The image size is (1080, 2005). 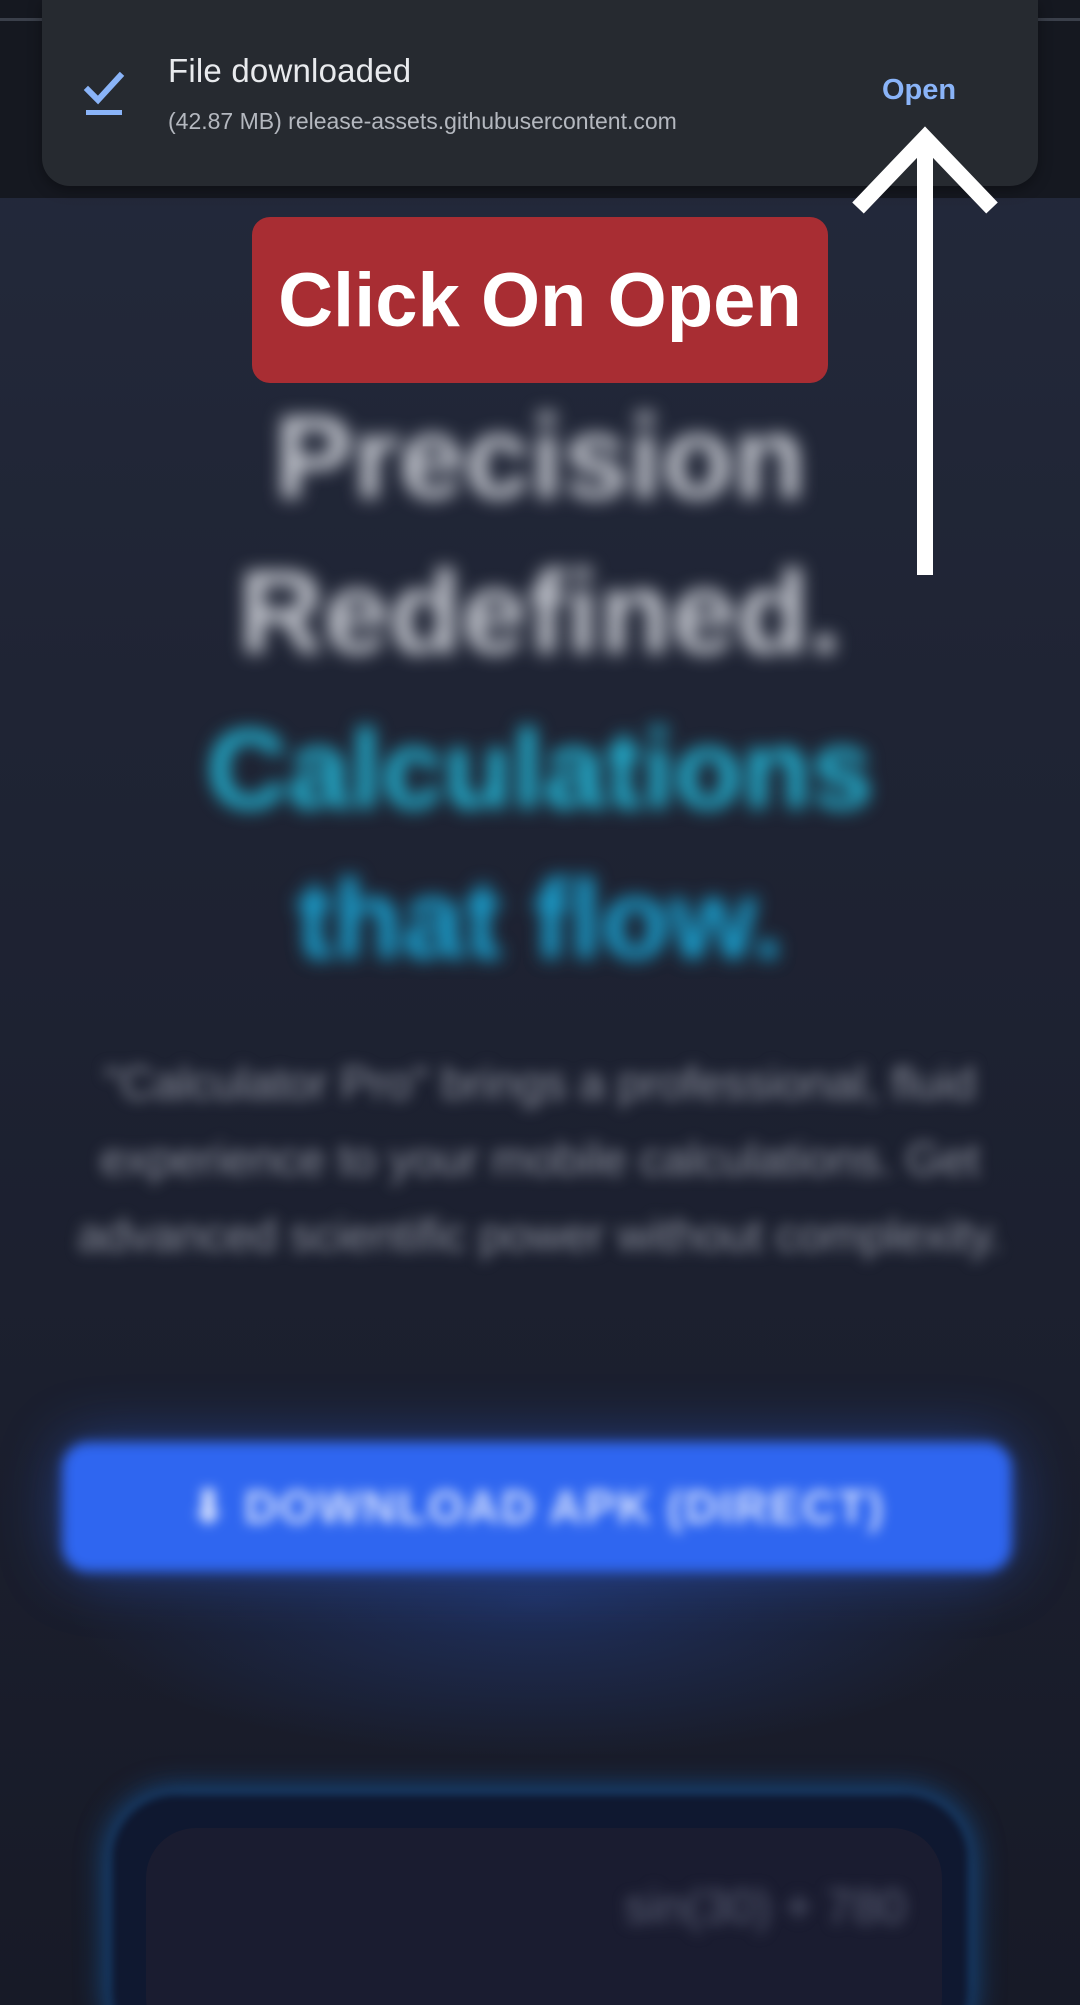 I want to click on instruction-text: Click On Open, so click(x=540, y=300).